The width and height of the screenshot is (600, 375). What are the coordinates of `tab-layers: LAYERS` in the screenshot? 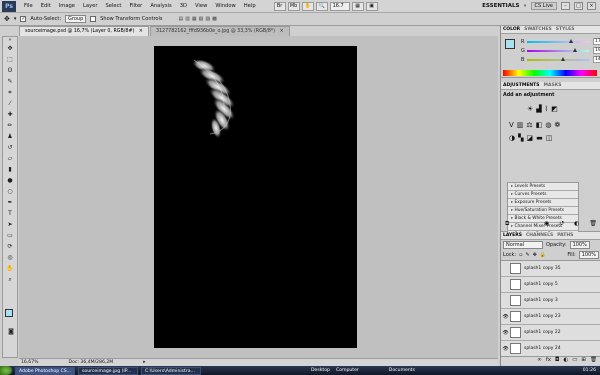 It's located at (512, 235).